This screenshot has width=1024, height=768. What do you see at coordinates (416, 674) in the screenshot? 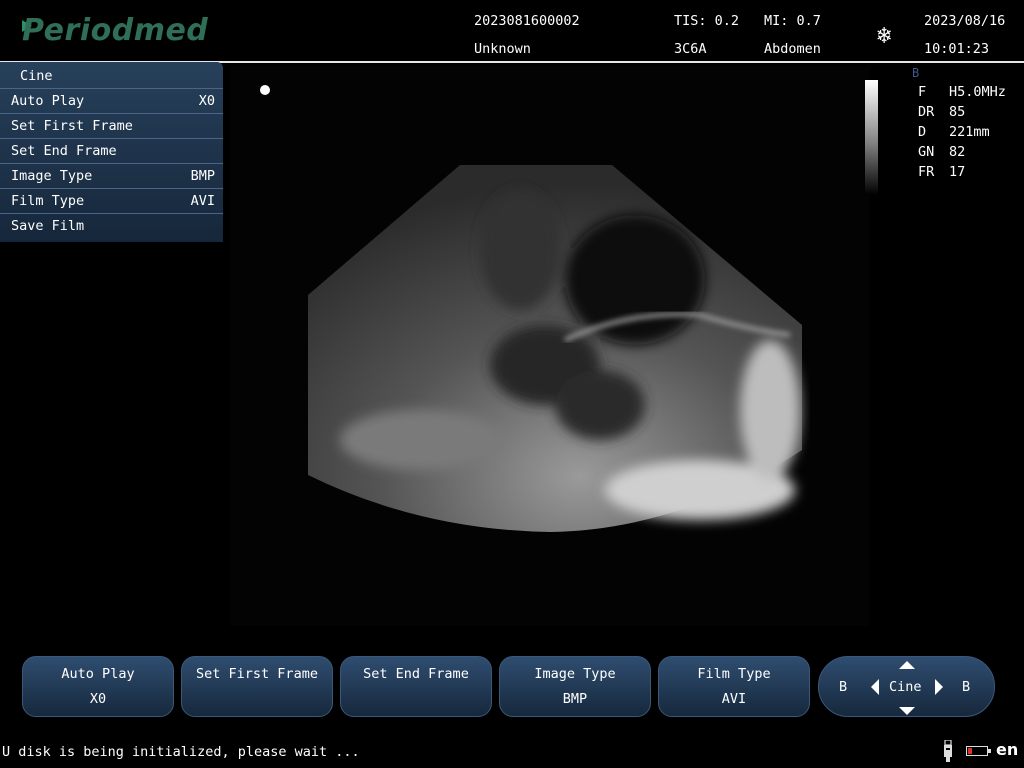
I see `button-label: Set End Frame` at bounding box center [416, 674].